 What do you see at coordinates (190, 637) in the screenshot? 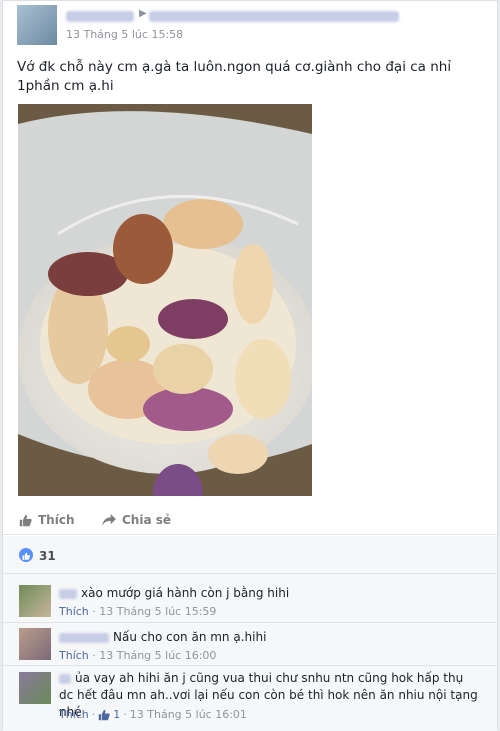
I see `comment-text: Nấu cho con ăn mn ạ.hihi` at bounding box center [190, 637].